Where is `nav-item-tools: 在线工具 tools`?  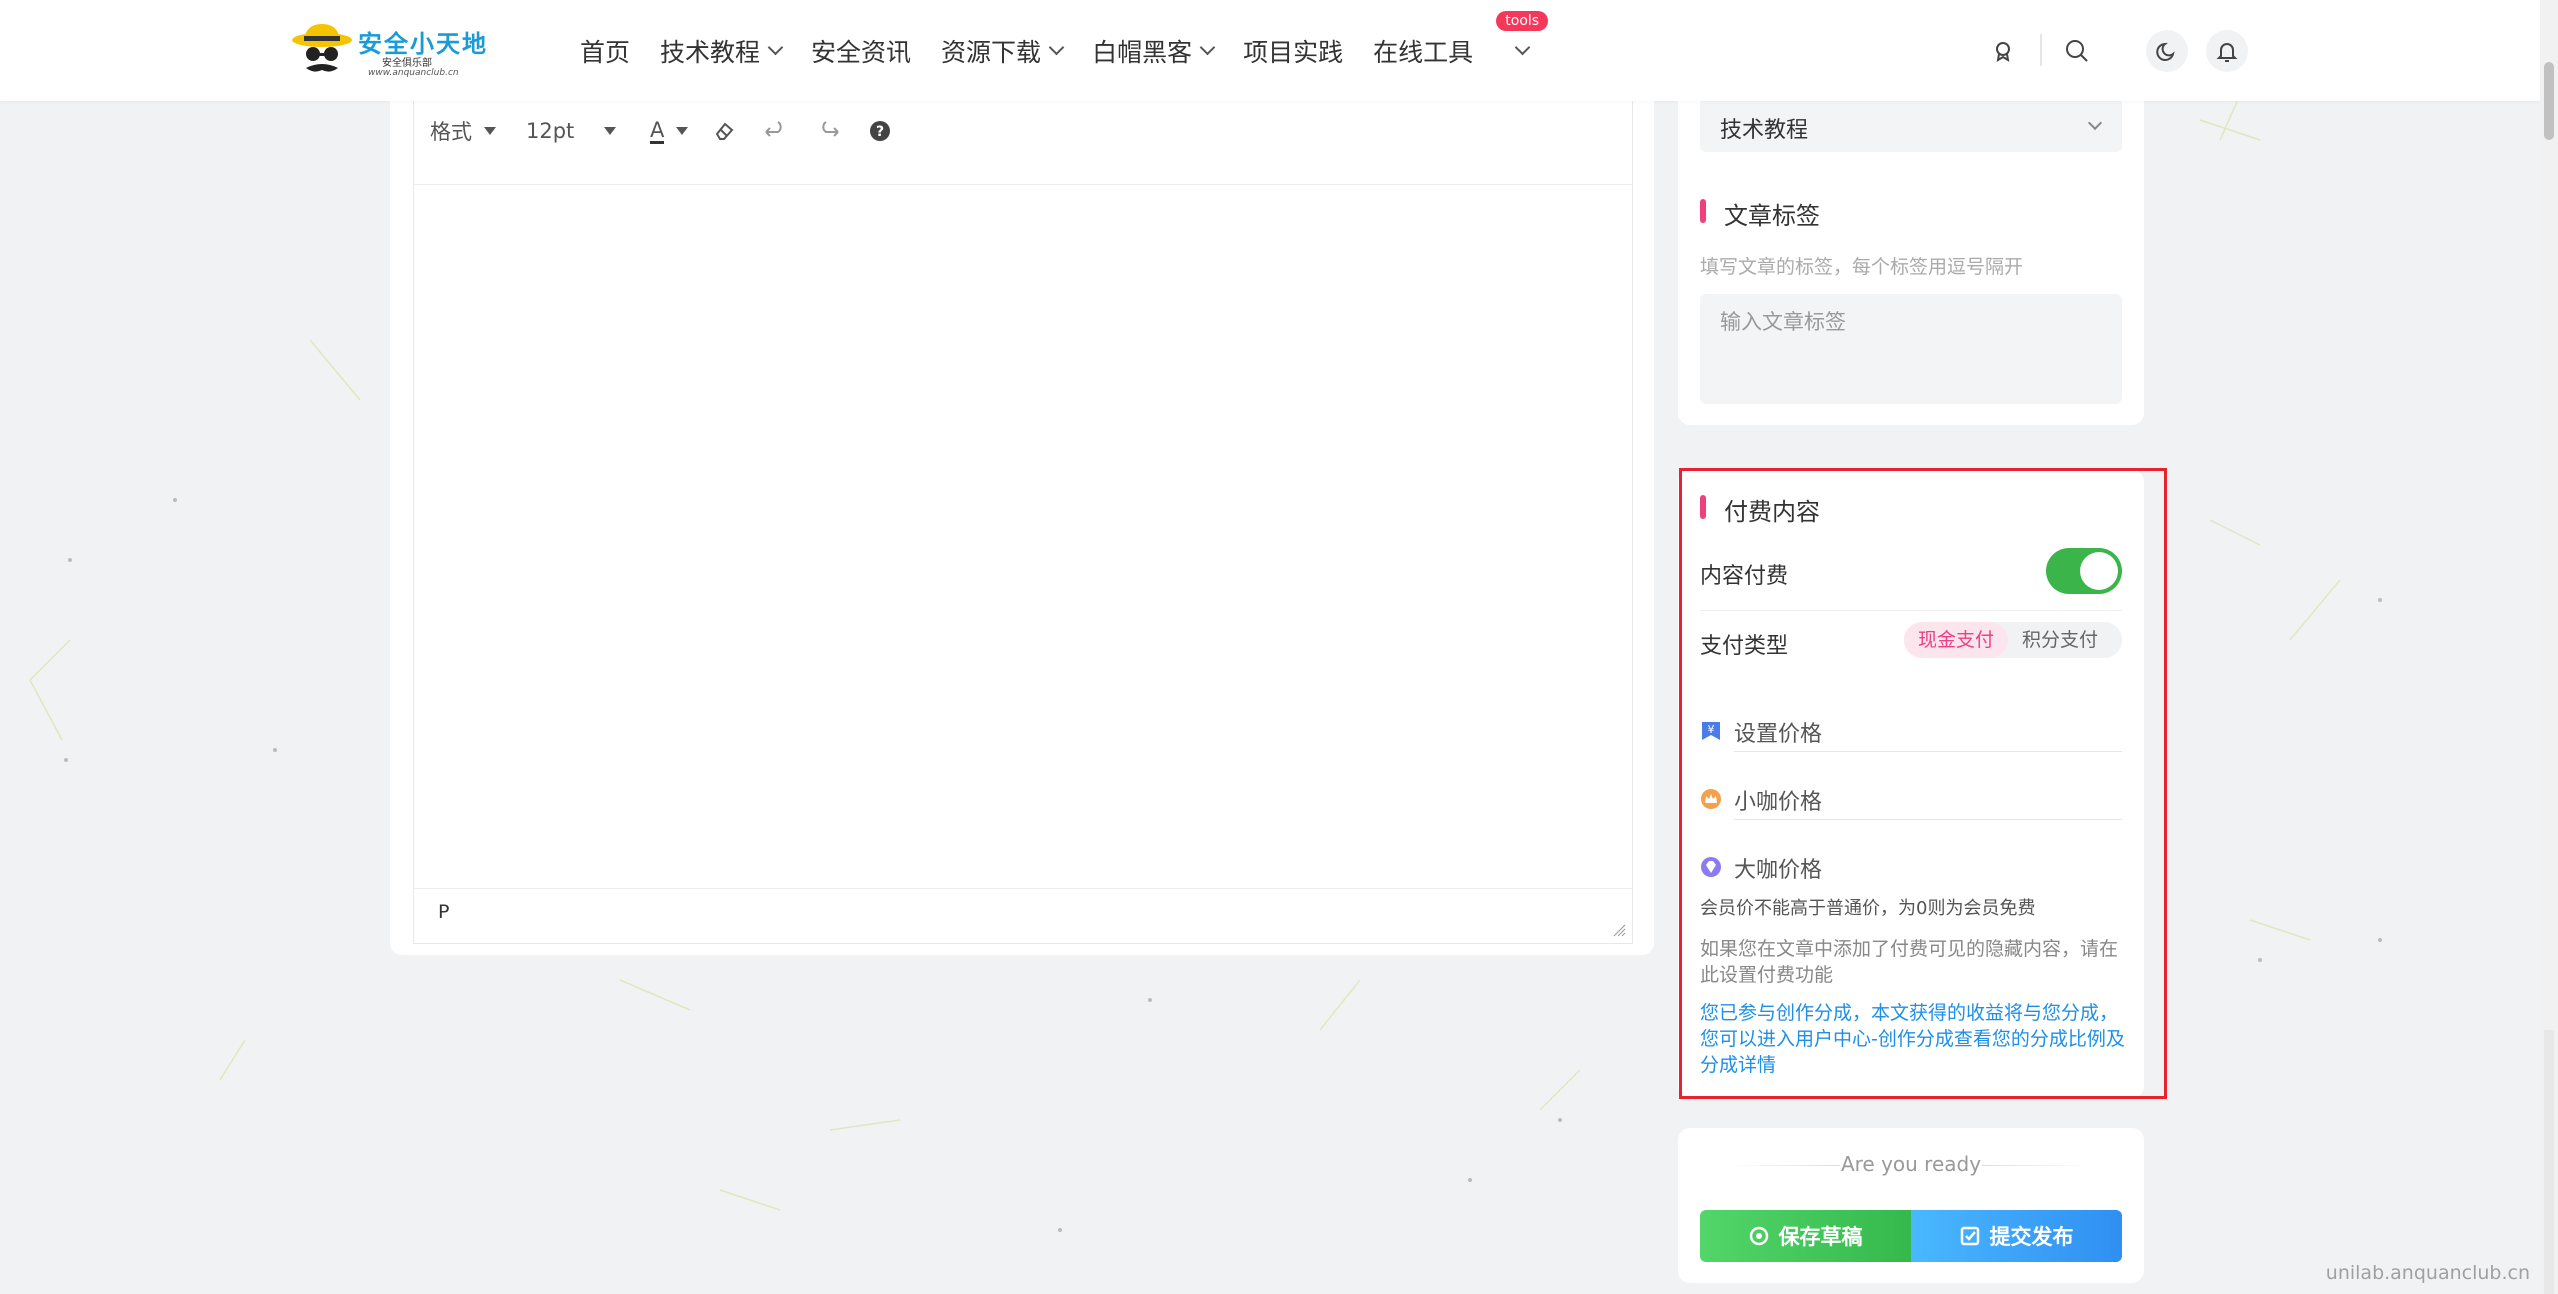
nav-item-tools: 在线工具 tools is located at coordinates (1461, 39).